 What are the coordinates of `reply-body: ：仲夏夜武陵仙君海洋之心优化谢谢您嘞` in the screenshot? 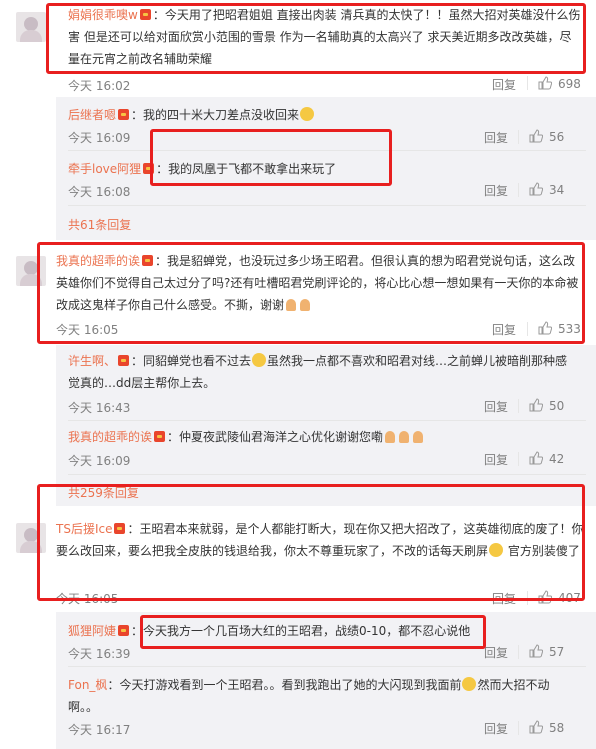 It's located at (275, 437).